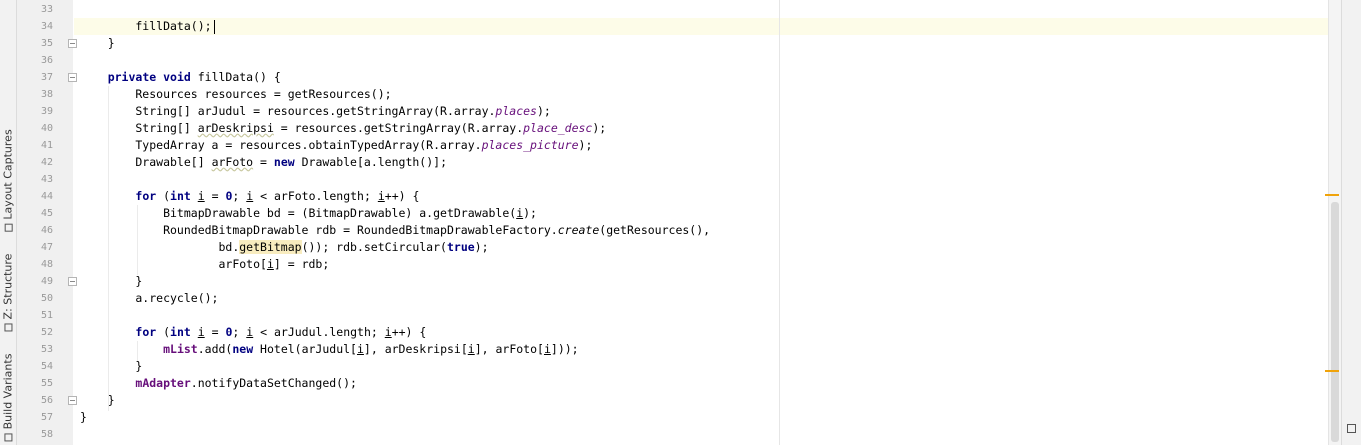 The image size is (1361, 445). Describe the element at coordinates (46, 247) in the screenshot. I see `line-number: 47` at that location.